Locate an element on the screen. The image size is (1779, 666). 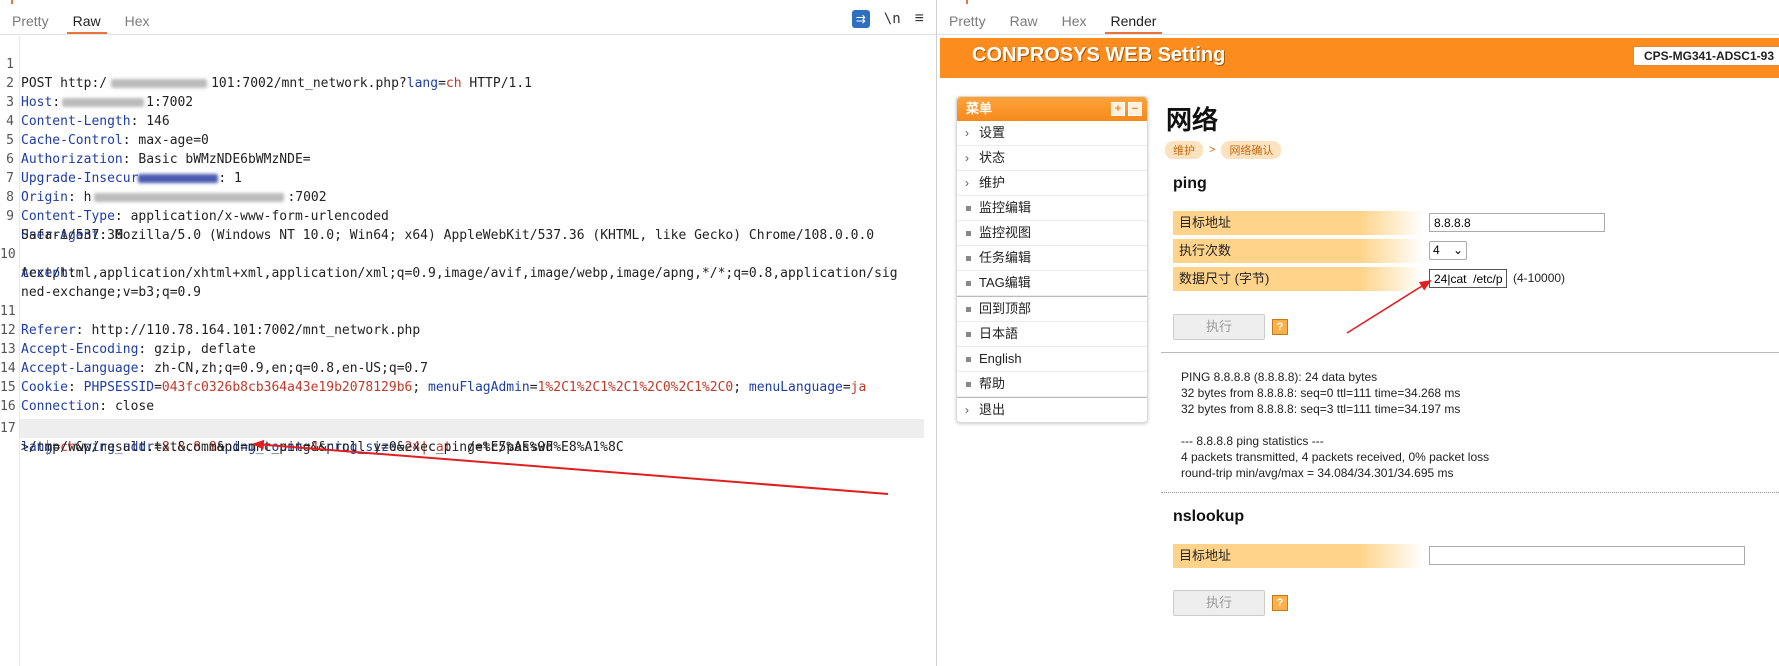
header-value: 146 is located at coordinates (158, 121).